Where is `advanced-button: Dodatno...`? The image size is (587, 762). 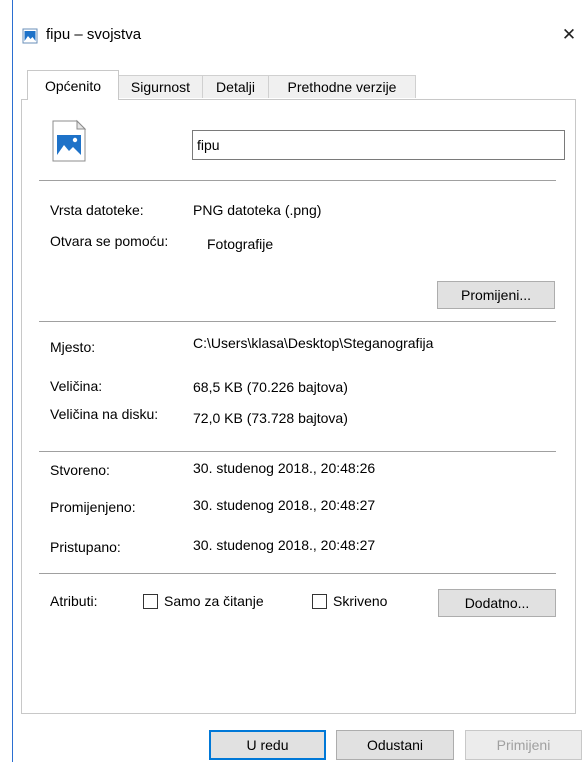
advanced-button: Dodatno... is located at coordinates (497, 603).